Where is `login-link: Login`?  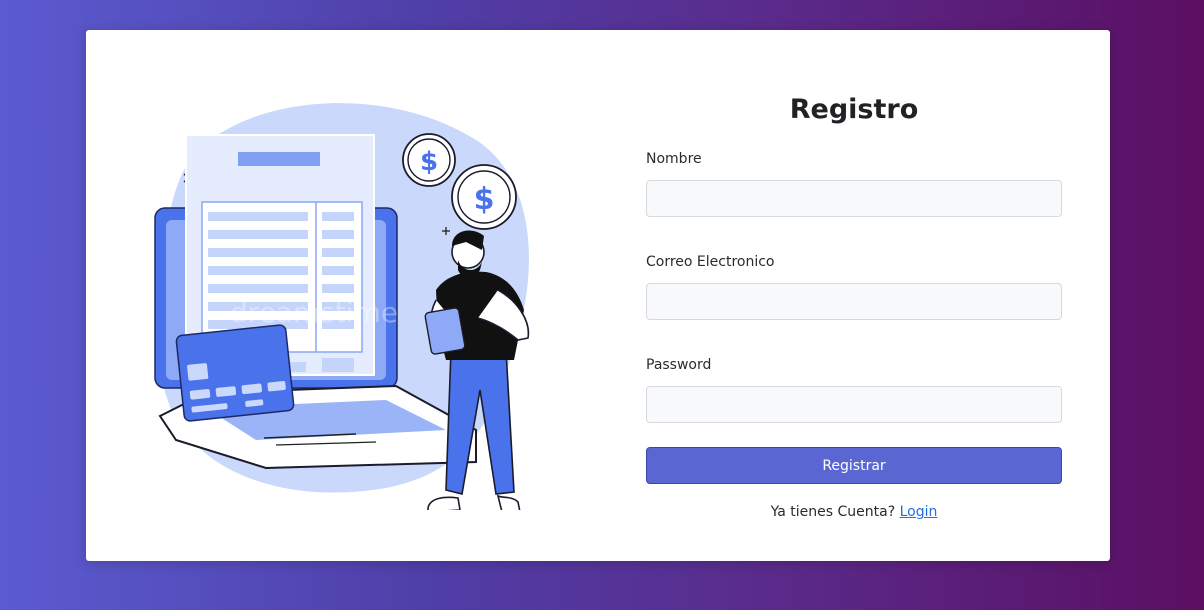 login-link: Login is located at coordinates (919, 512).